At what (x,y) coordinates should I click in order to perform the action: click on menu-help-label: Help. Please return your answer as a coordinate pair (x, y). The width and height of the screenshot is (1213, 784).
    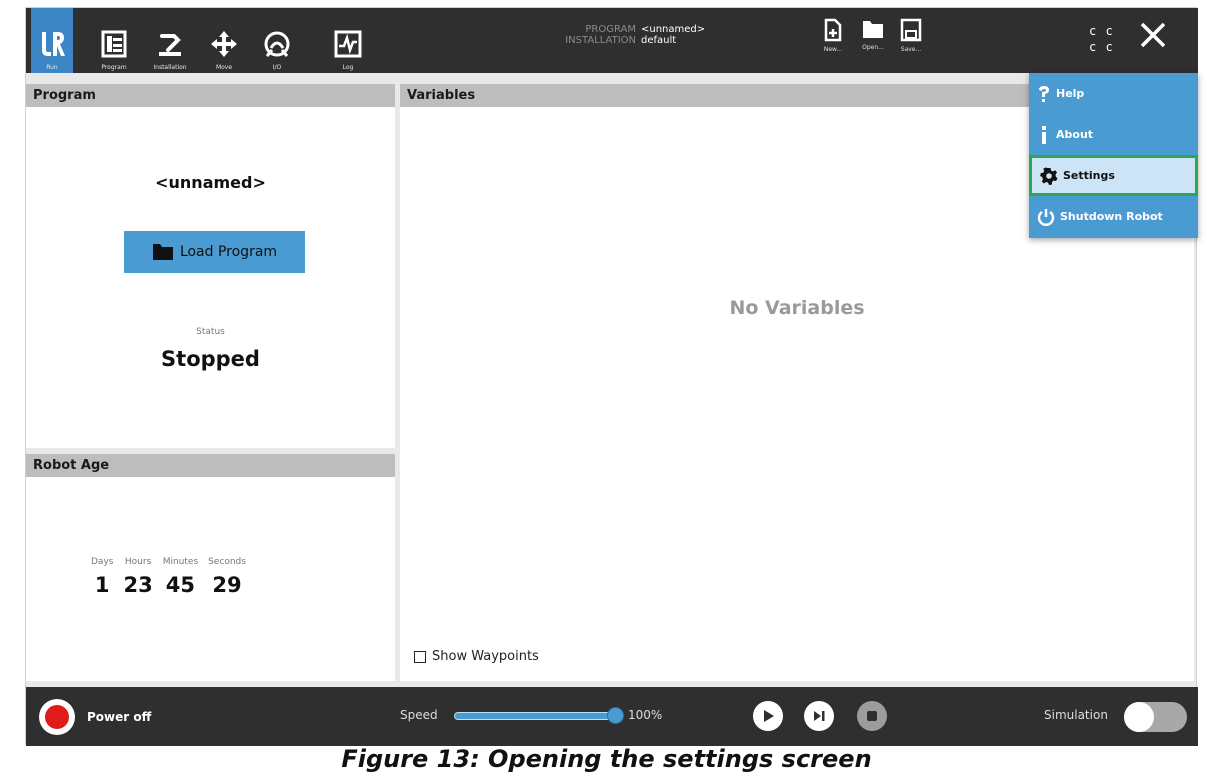
    Looking at the image, I should click on (1070, 93).